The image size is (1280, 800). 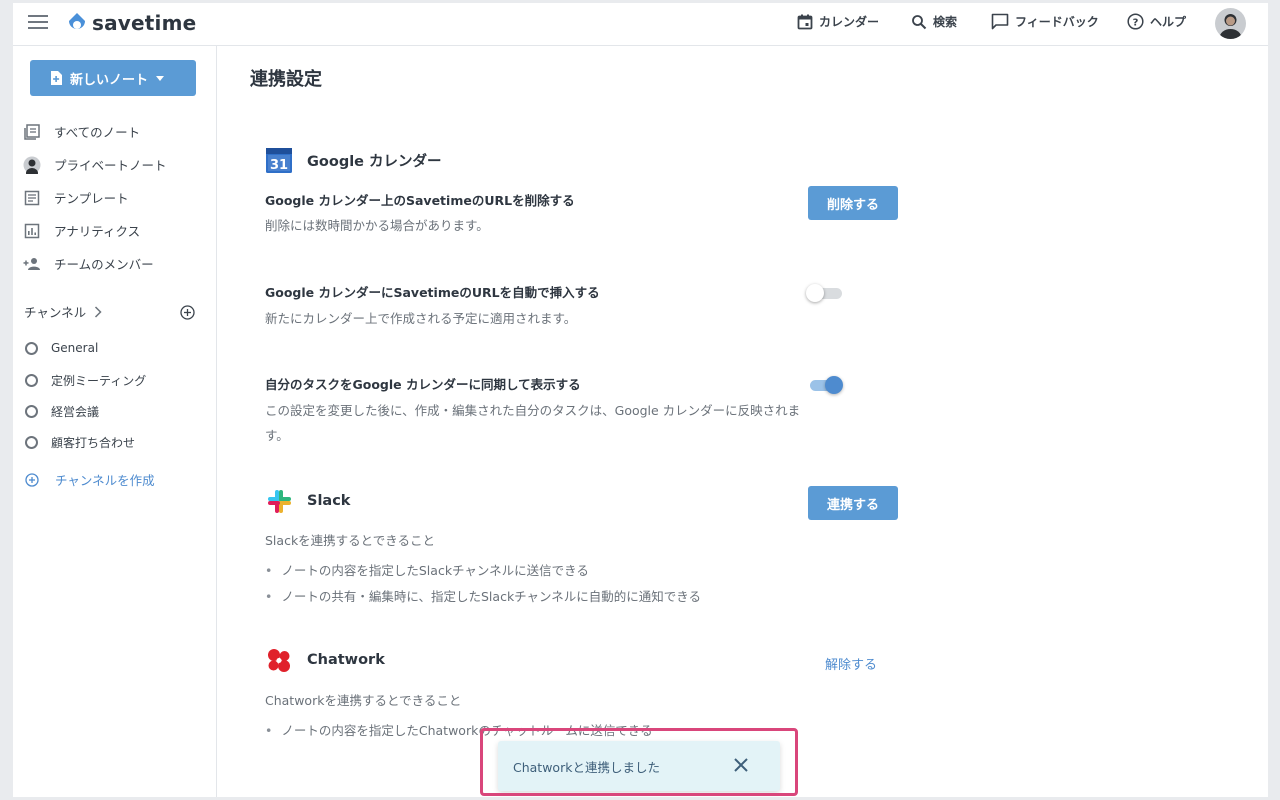 What do you see at coordinates (144, 23) in the screenshot?
I see `logo-text: savetime` at bounding box center [144, 23].